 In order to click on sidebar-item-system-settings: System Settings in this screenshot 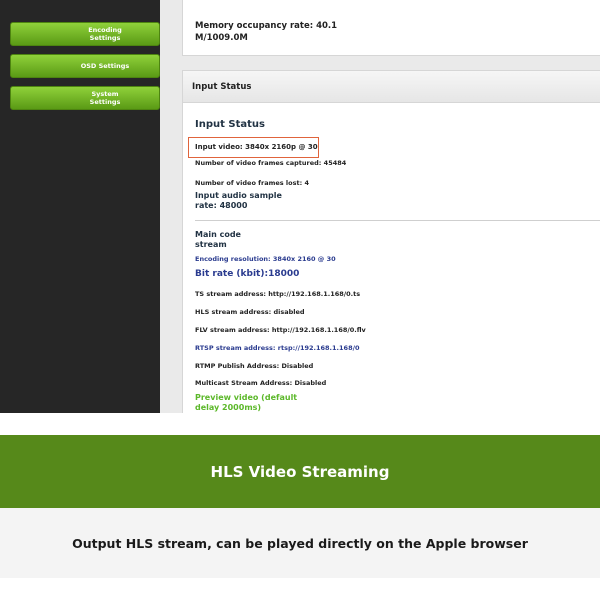, I will do `click(85, 98)`.